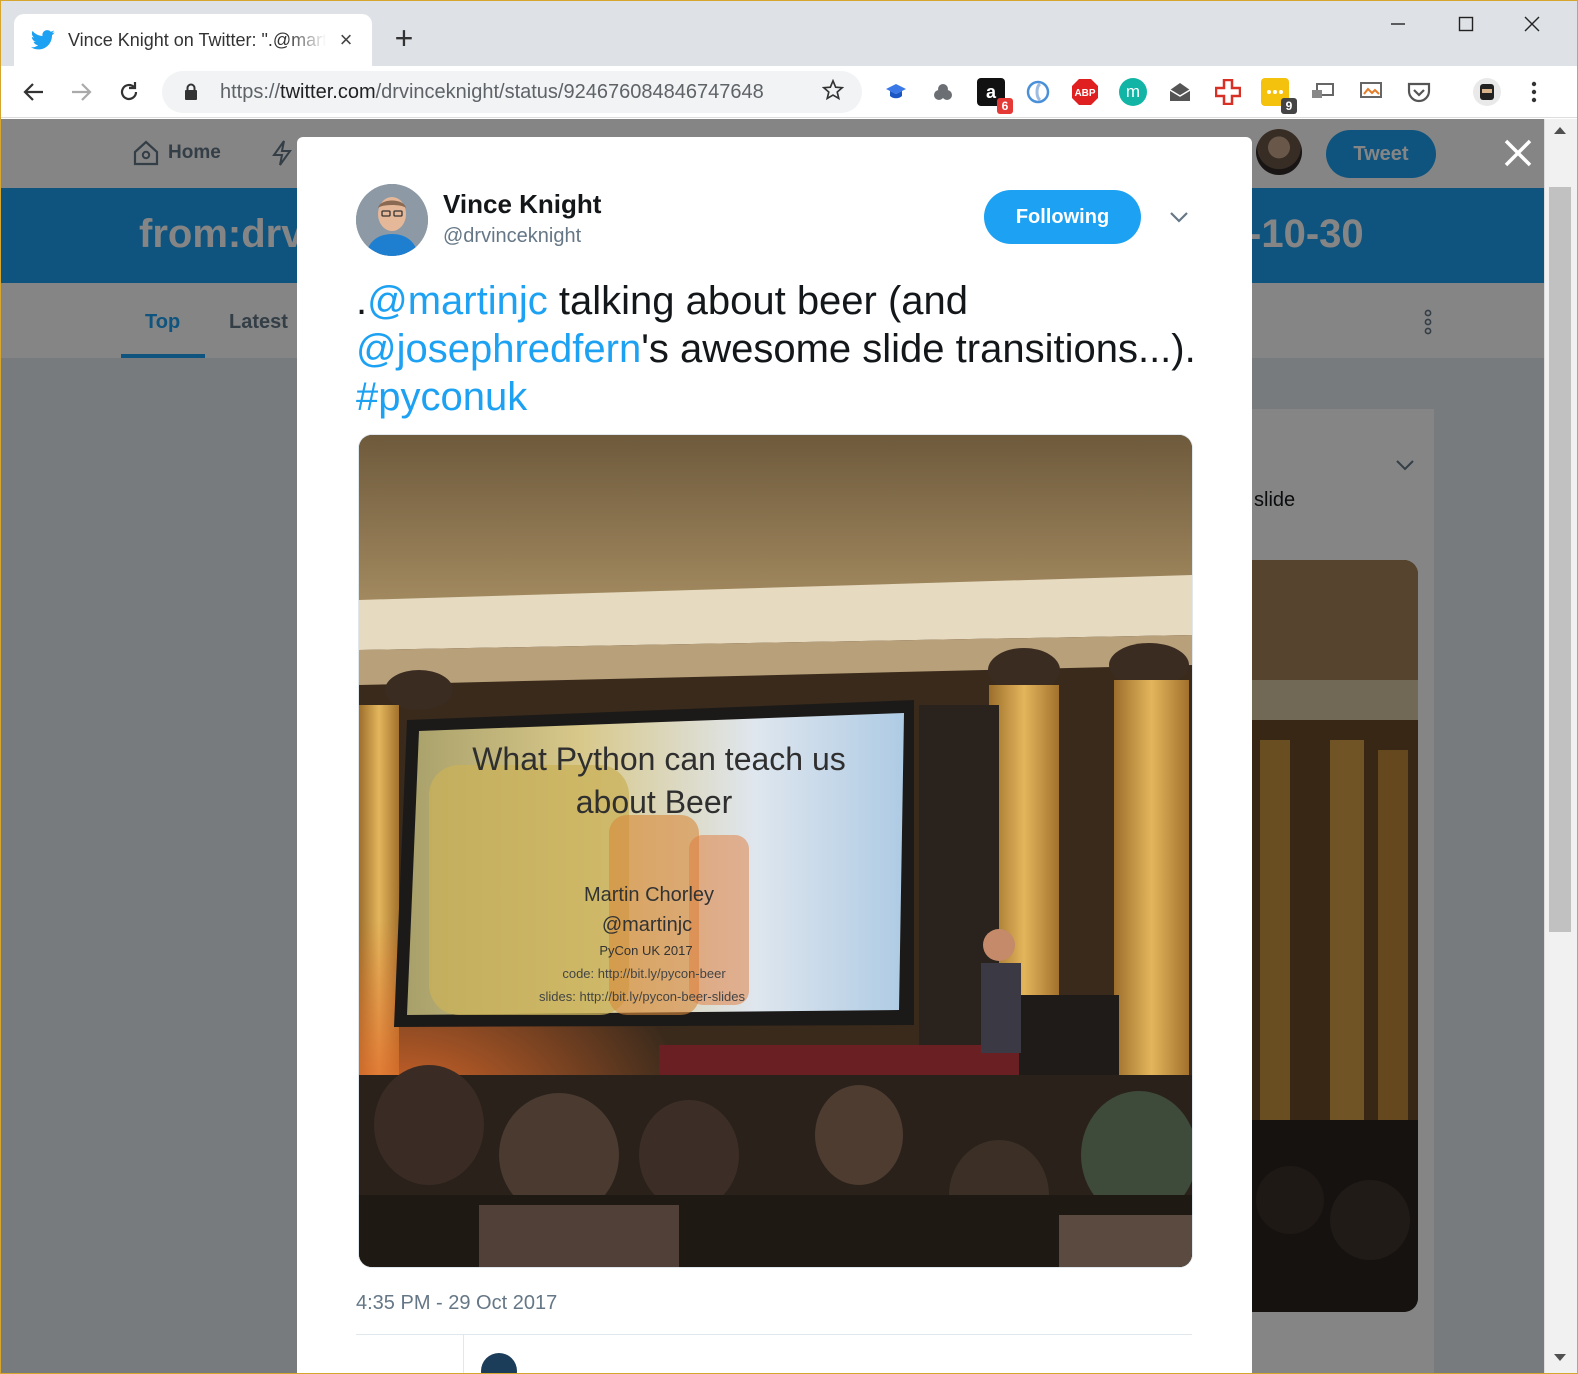 This screenshot has height=1374, width=1578. What do you see at coordinates (833, 92) in the screenshot?
I see `star-icon` at bounding box center [833, 92].